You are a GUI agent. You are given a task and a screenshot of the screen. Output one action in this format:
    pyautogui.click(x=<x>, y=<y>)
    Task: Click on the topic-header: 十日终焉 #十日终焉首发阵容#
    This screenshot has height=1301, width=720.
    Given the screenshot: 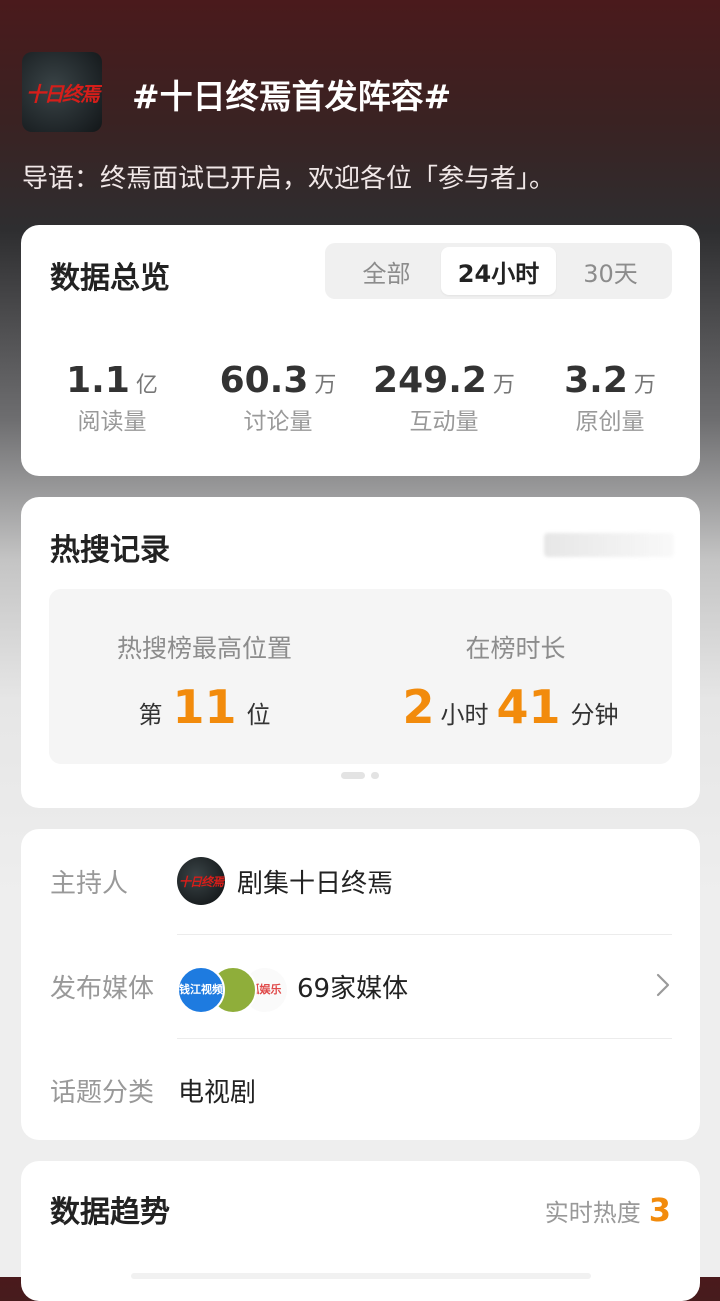 What is the action you would take?
    pyautogui.click(x=362, y=92)
    